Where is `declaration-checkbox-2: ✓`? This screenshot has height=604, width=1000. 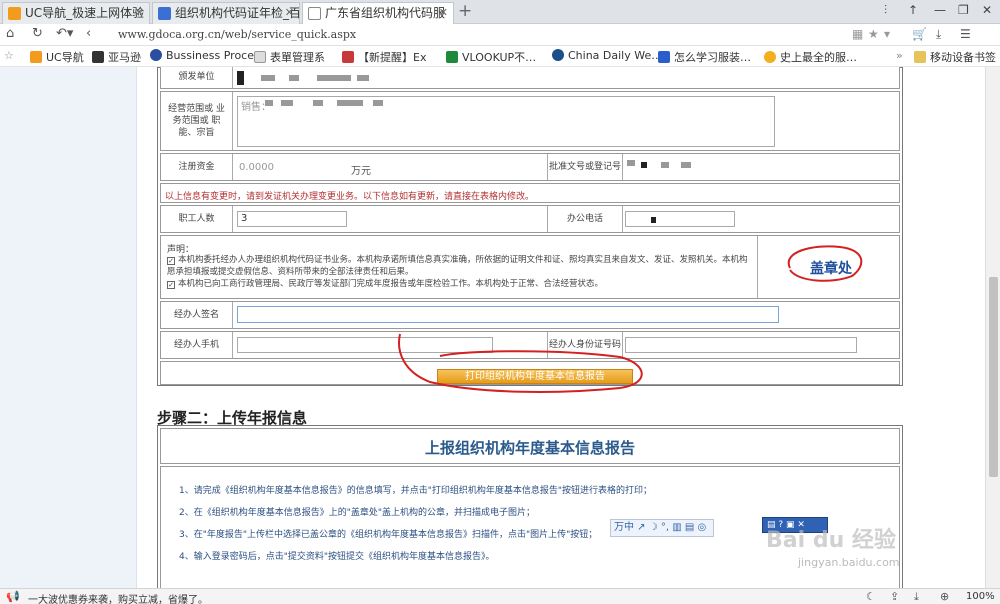 declaration-checkbox-2: ✓ is located at coordinates (171, 285).